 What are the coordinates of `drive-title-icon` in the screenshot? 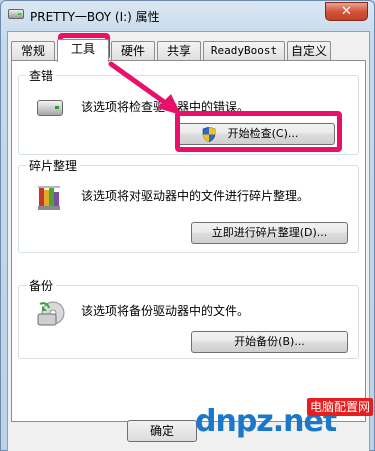 It's located at (16, 14).